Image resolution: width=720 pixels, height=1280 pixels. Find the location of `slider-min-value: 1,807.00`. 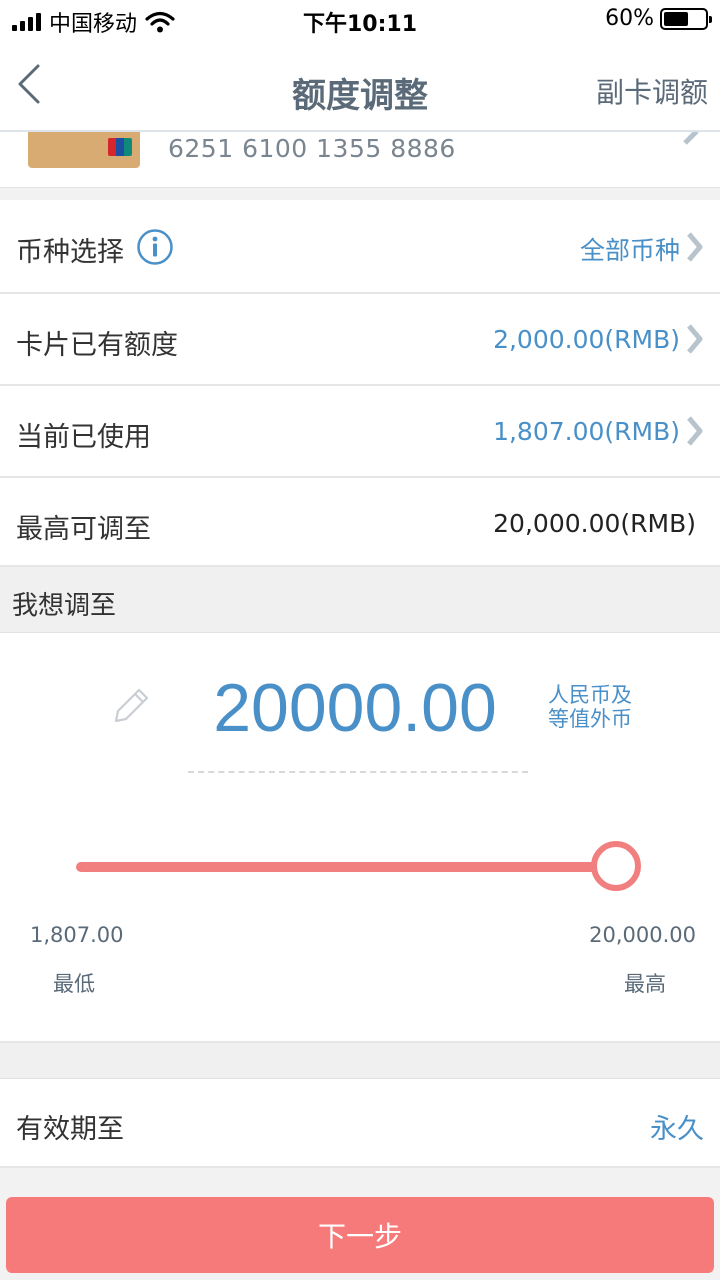

slider-min-value: 1,807.00 is located at coordinates (77, 935).